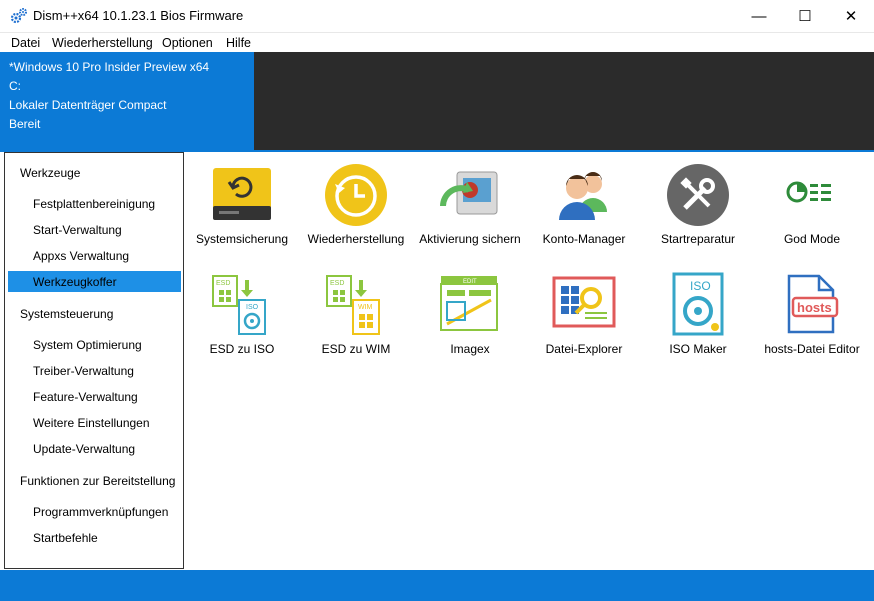 The image size is (874, 601). I want to click on image-list-area, so click(564, 101).